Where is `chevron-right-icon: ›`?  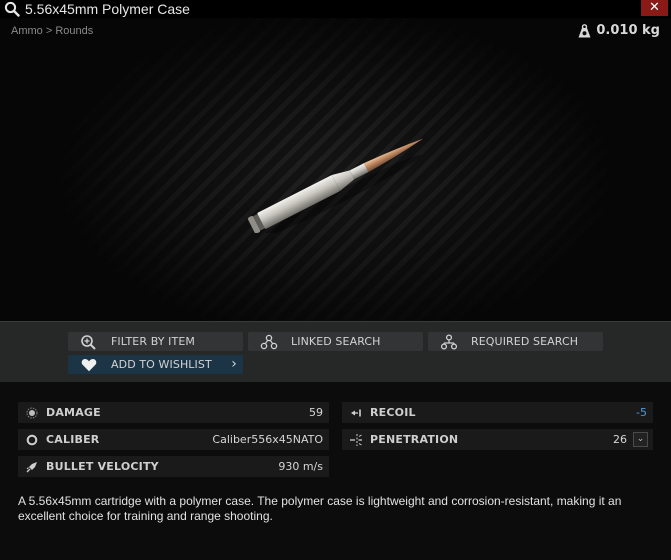 chevron-right-icon: › is located at coordinates (234, 364).